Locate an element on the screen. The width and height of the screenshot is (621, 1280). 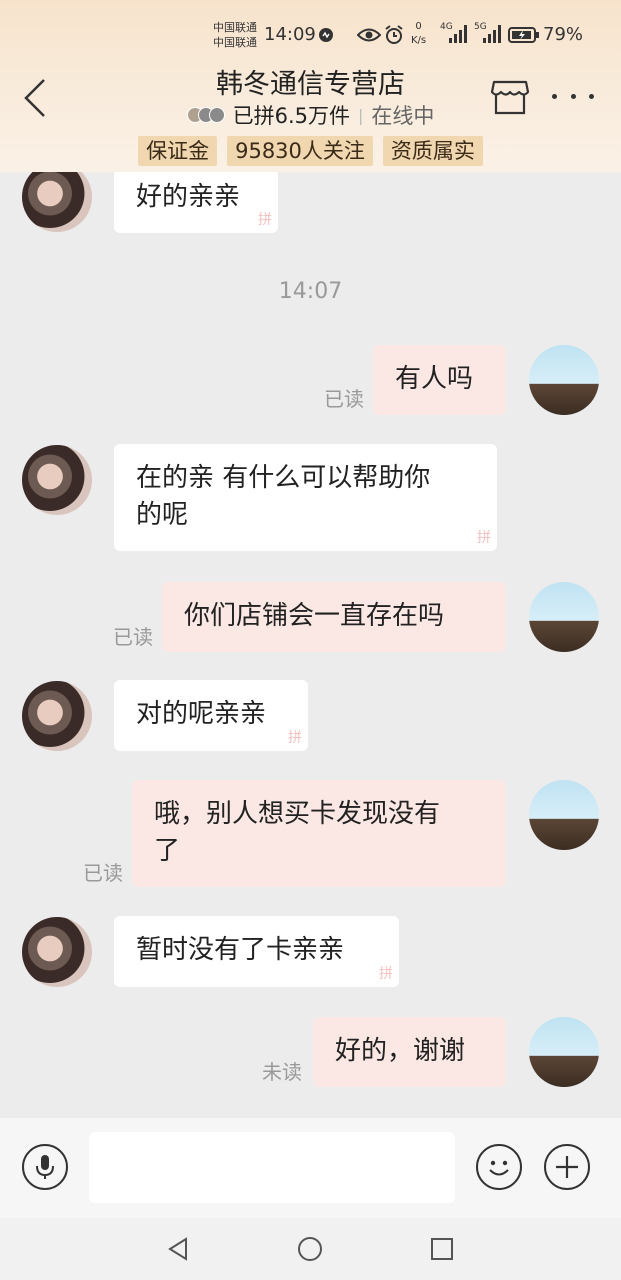
unread-status: 未读 is located at coordinates (282, 1072).